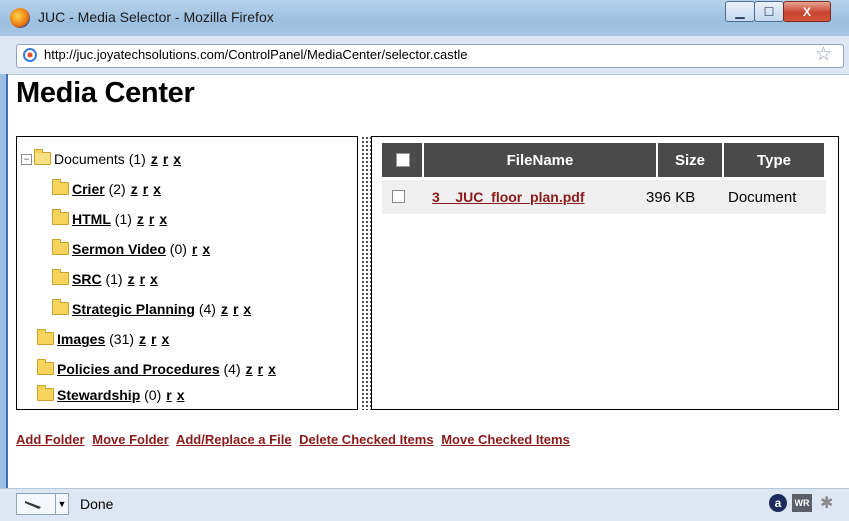 This screenshot has height=521, width=849. I want to click on tree-item-stewardship: Stewardship (0) r x, so click(111, 393).